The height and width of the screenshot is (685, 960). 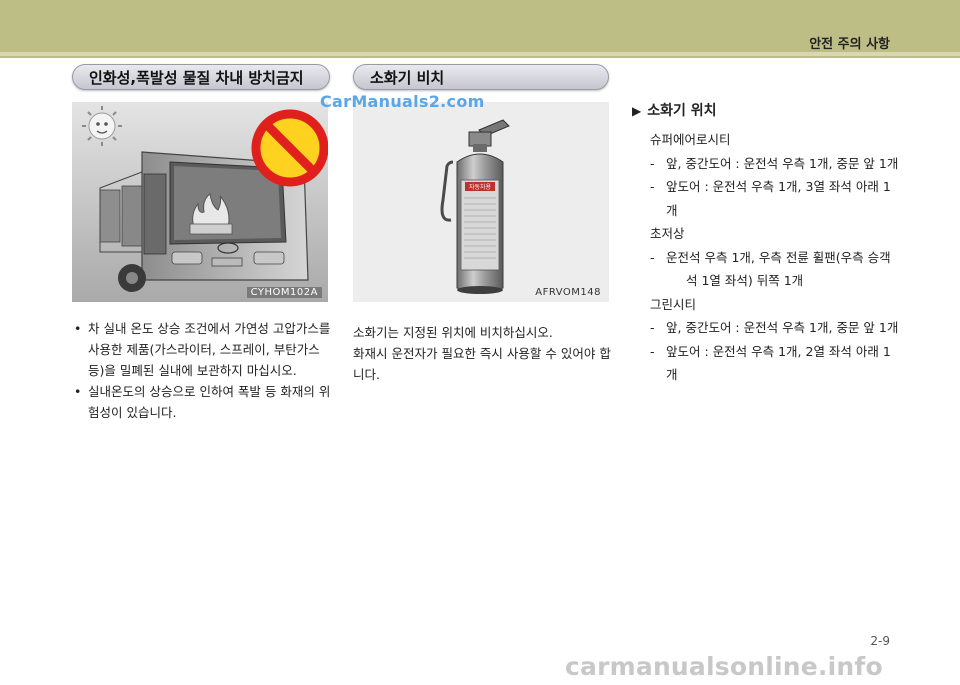 What do you see at coordinates (690, 139) in the screenshot?
I see `bus-model-name: 슈퍼에어로시티` at bounding box center [690, 139].